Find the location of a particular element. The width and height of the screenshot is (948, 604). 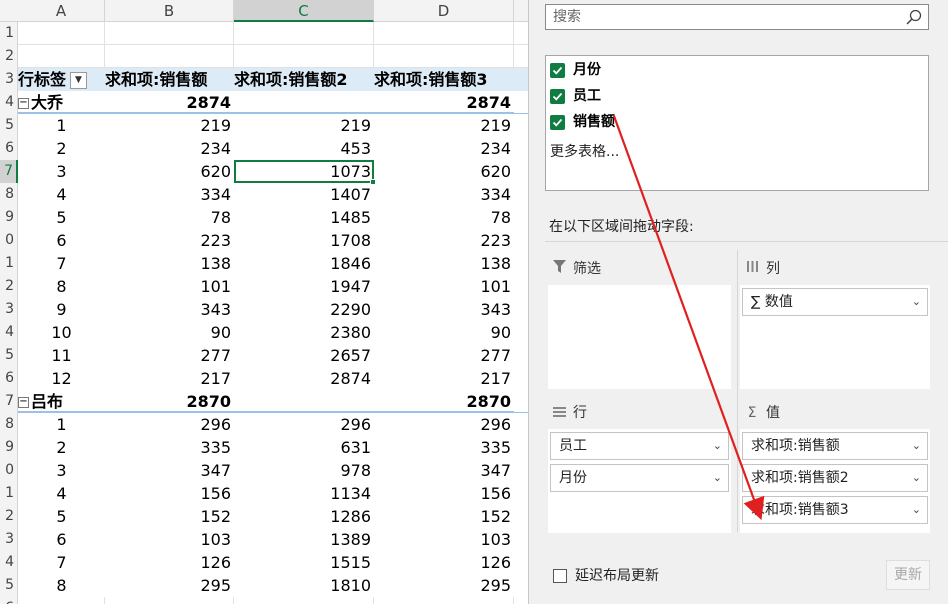

columns-item-values: ∑ 数值 ⌄ is located at coordinates (835, 302).